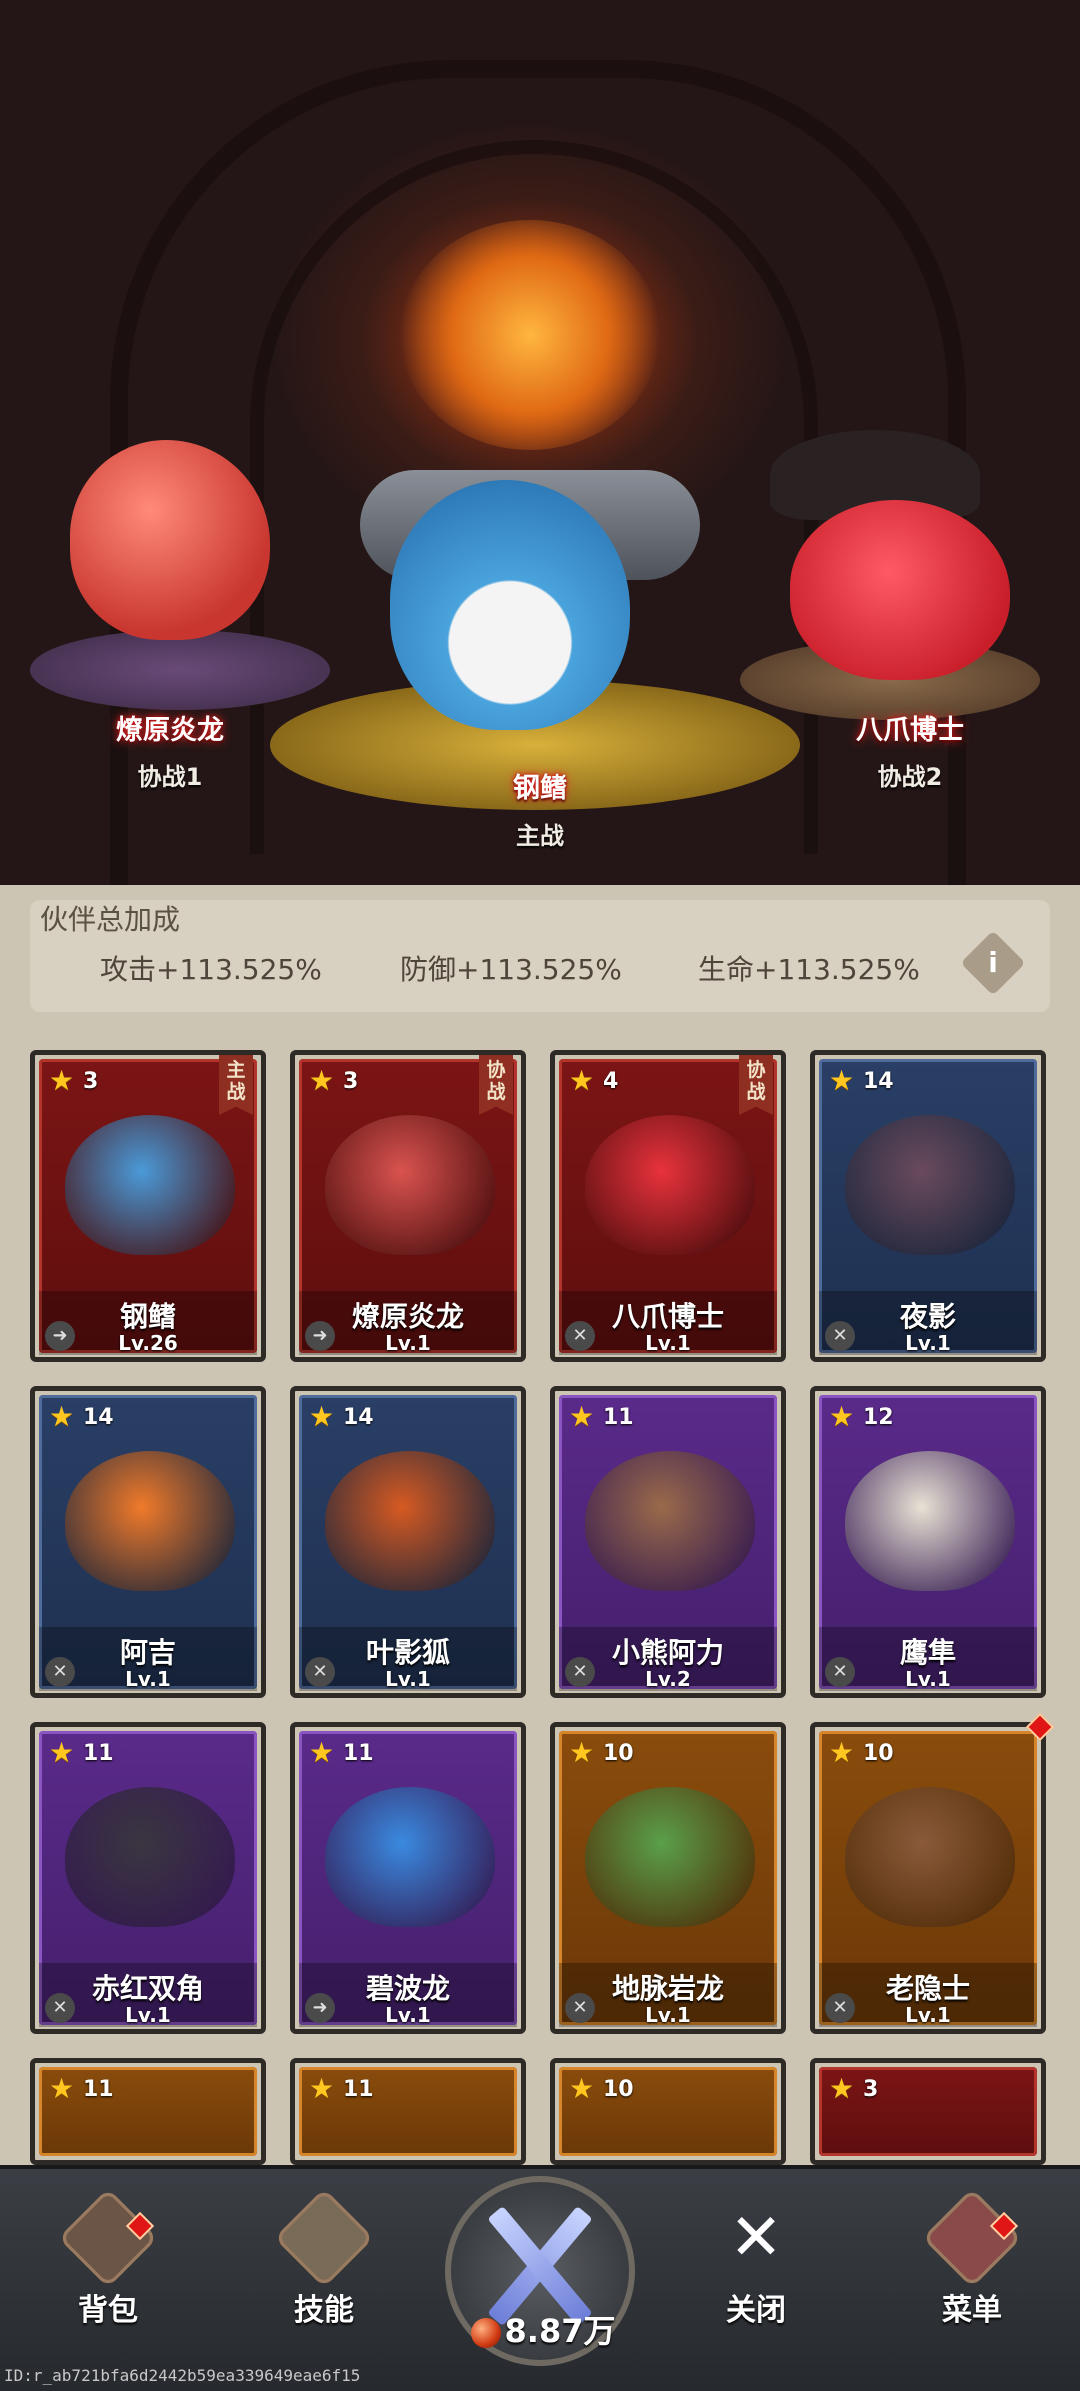 Image resolution: width=1080 pixels, height=2391 pixels. I want to click on partner-card: ★ 14 阿吉 Lv.1 ✕, so click(148, 1542).